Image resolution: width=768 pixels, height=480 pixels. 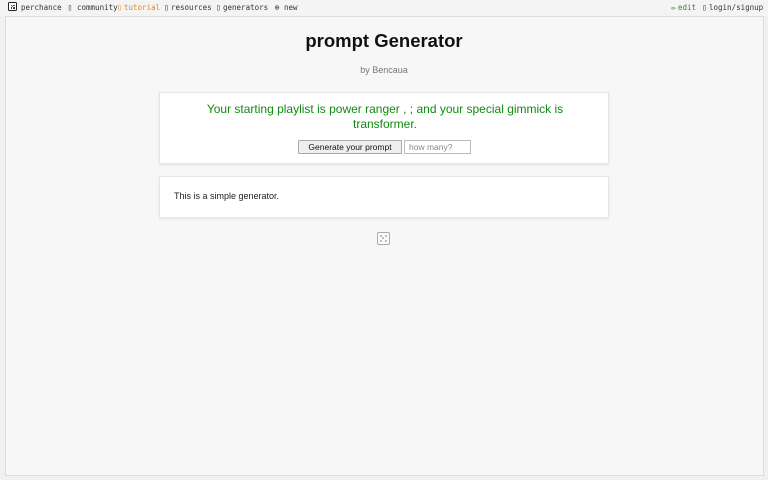 I want to click on plus-circle-icon: ⊕, so click(x=277, y=7).